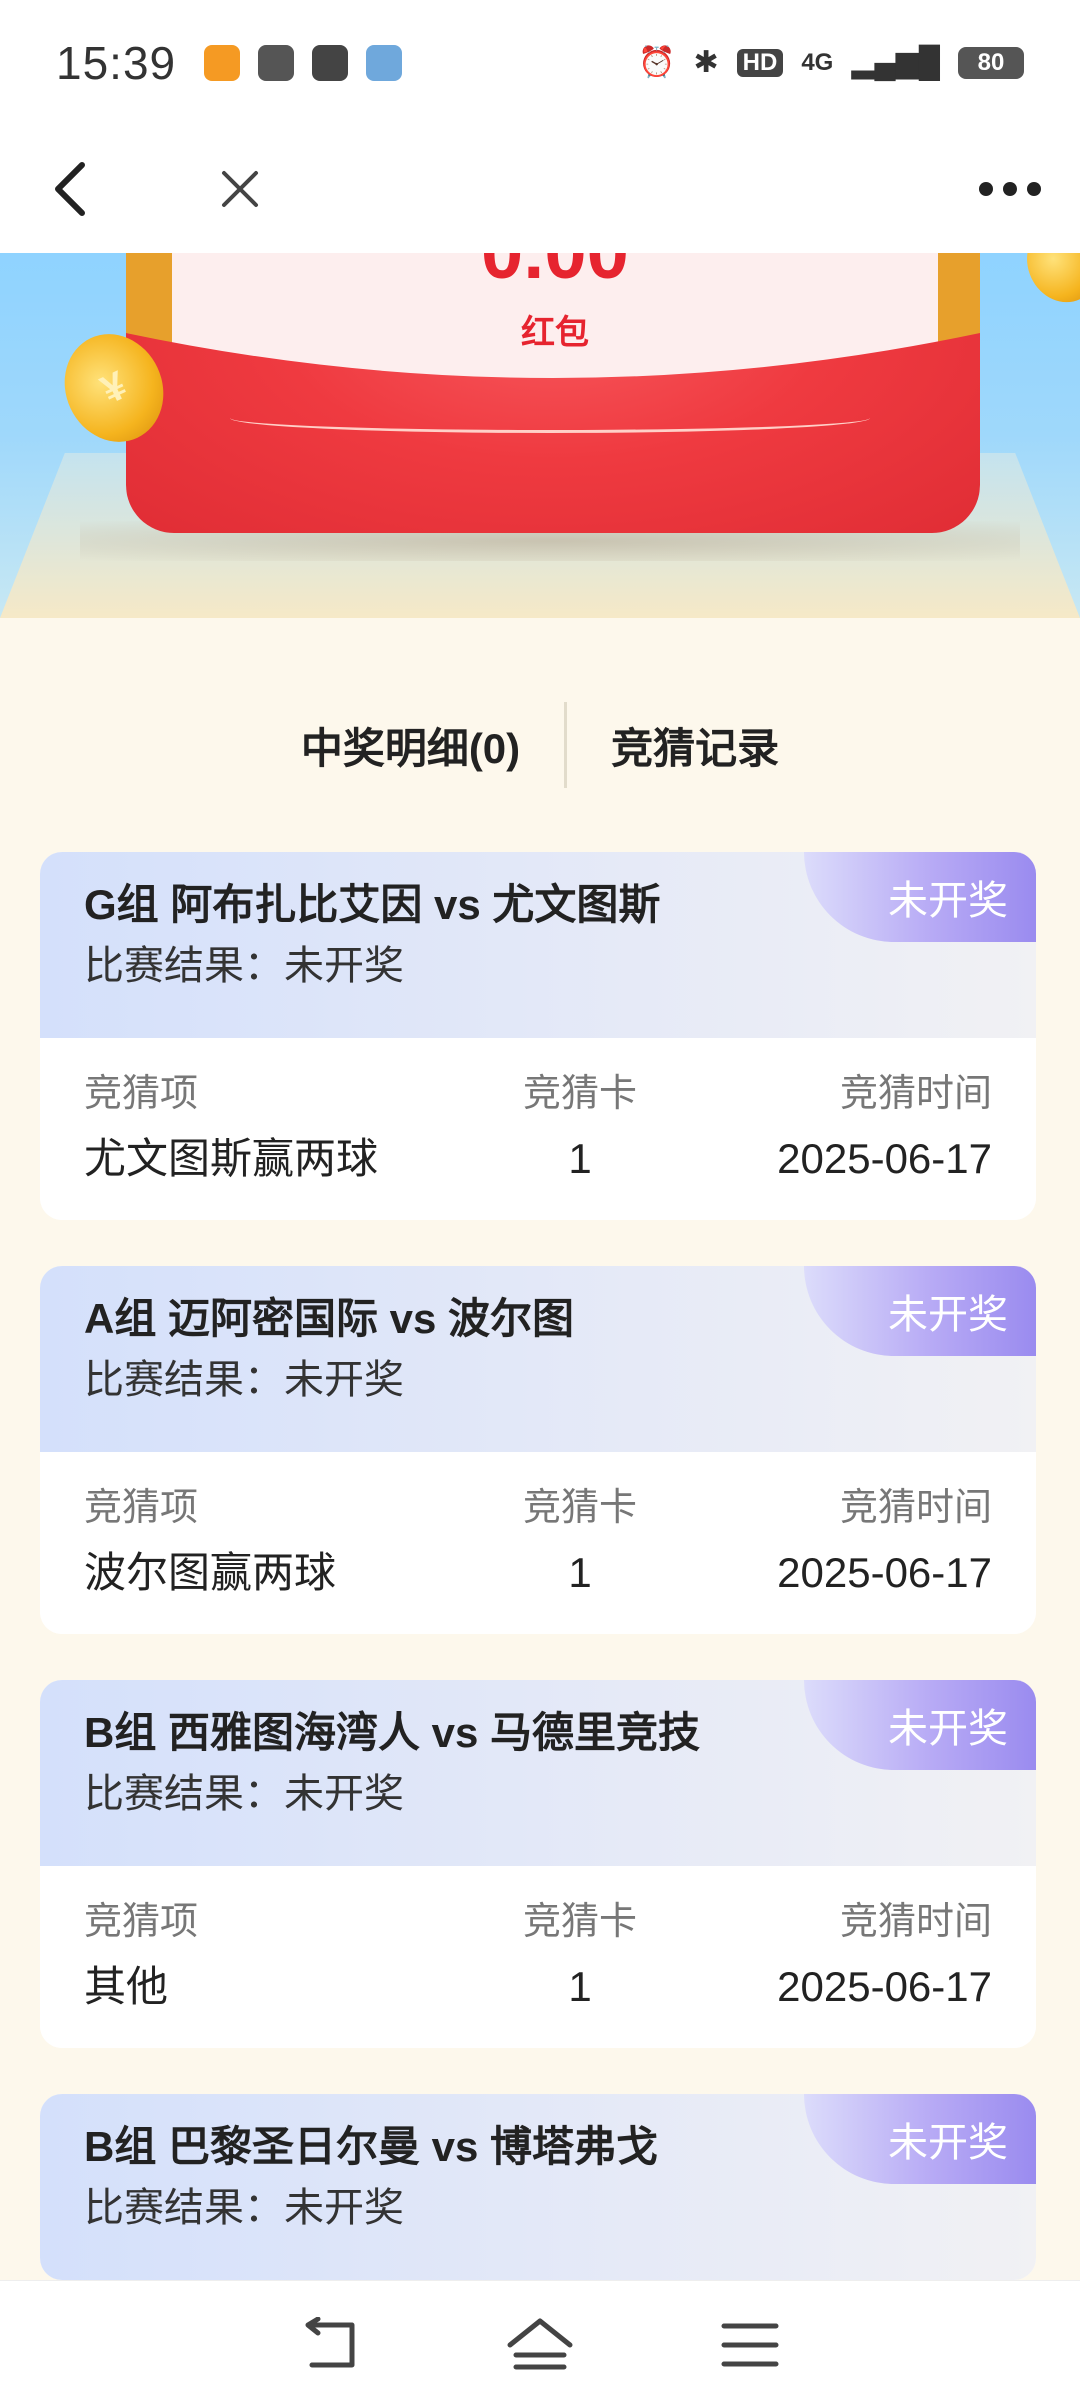 The image size is (1080, 2408). I want to click on guess-item-column: 竞猜项 波尔图赢两球, so click(210, 1542).